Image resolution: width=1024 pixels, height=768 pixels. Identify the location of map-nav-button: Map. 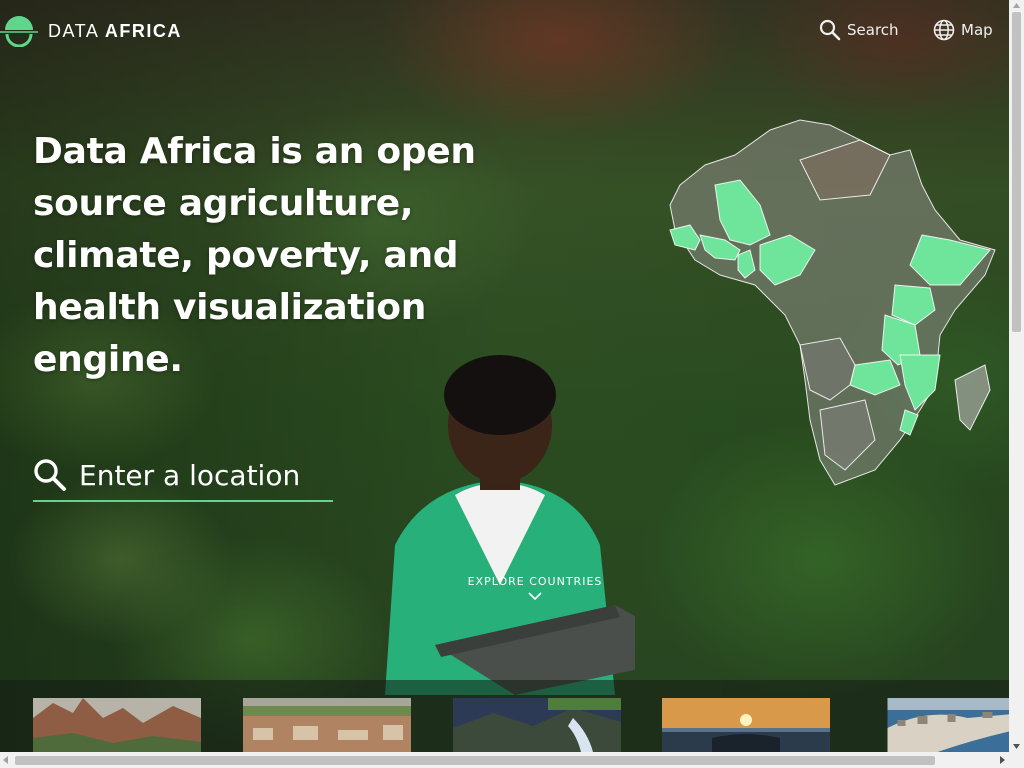
(963, 30).